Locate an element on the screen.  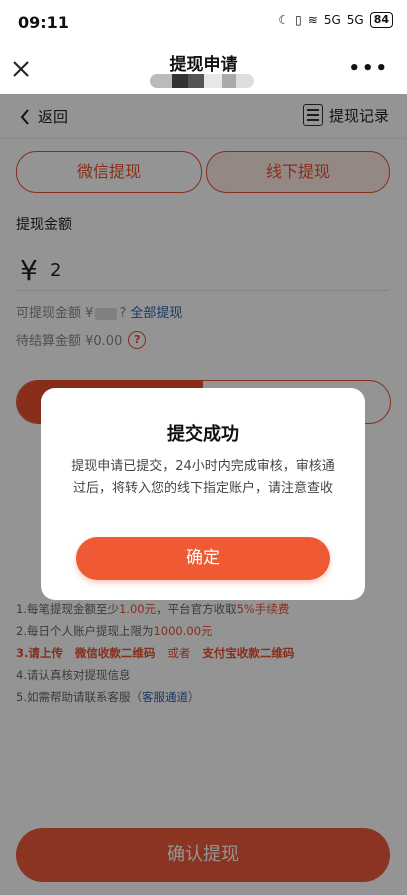
status-time: 09:11 is located at coordinates (43, 22).